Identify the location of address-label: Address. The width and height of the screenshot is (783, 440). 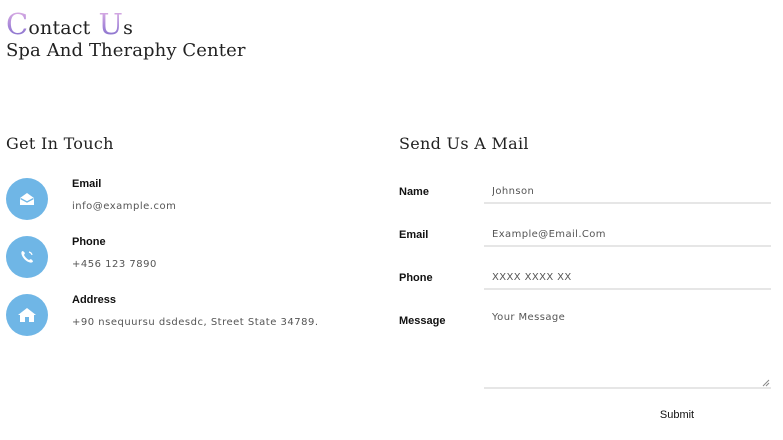
(94, 300).